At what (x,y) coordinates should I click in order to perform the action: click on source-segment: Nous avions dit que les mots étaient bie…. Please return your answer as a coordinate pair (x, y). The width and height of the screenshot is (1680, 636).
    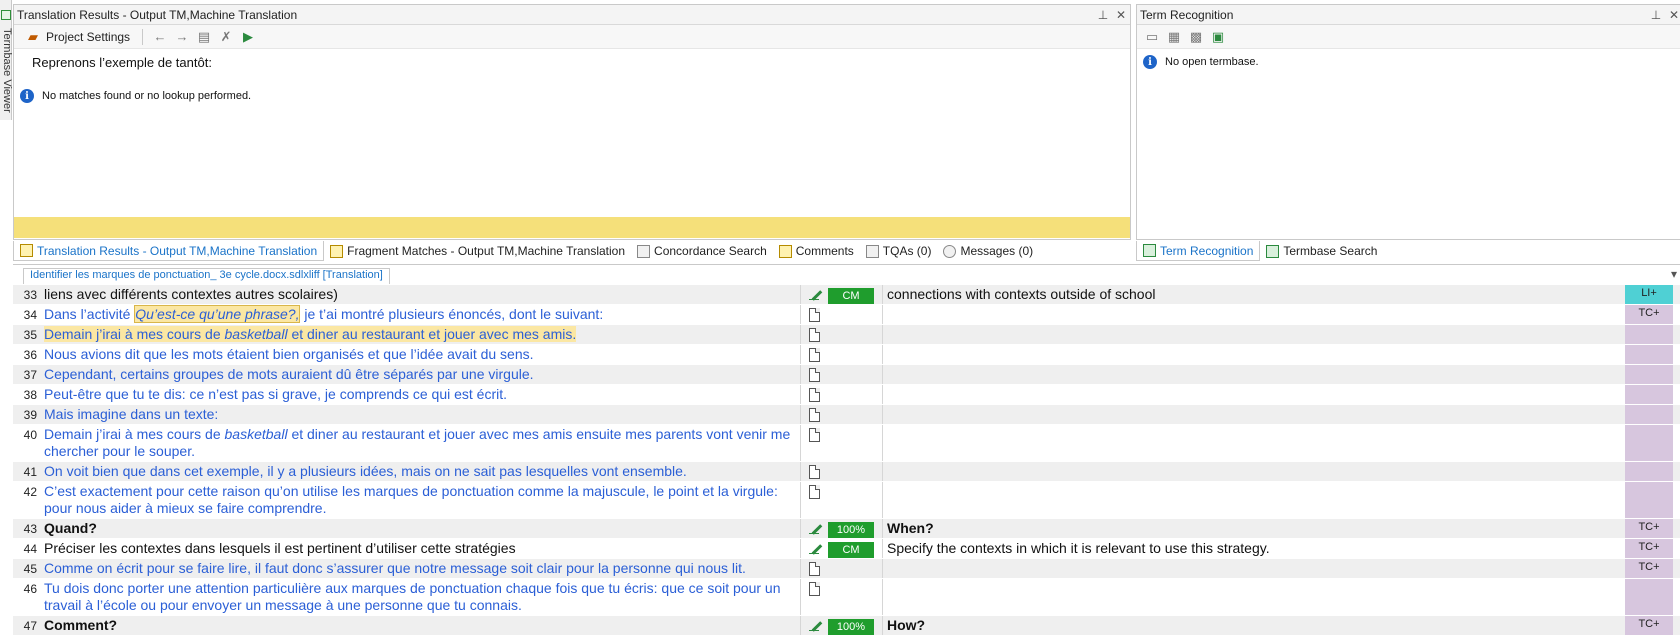
    Looking at the image, I should click on (421, 354).